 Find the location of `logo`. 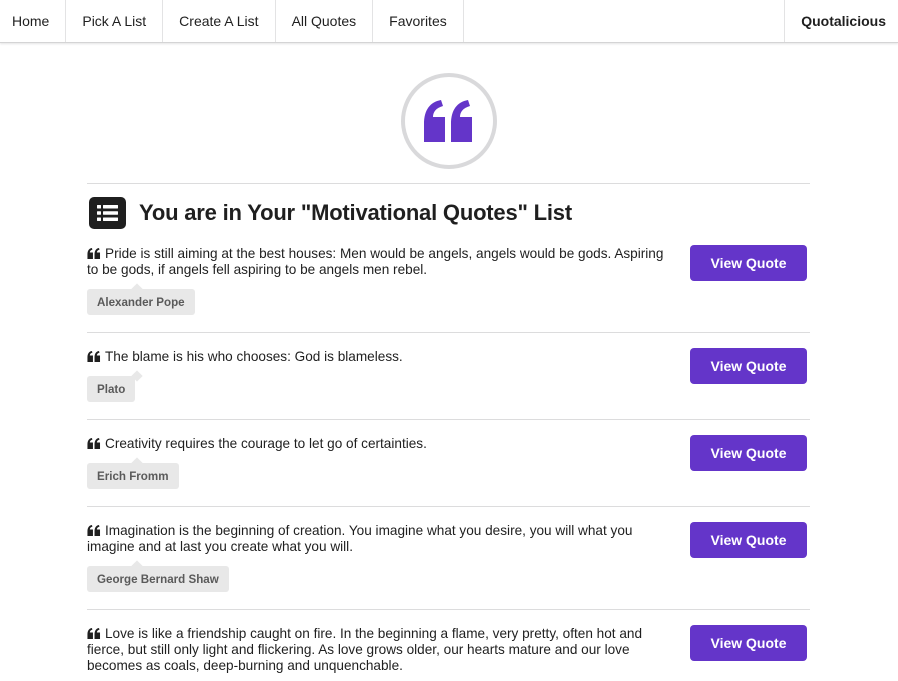

logo is located at coordinates (449, 121).